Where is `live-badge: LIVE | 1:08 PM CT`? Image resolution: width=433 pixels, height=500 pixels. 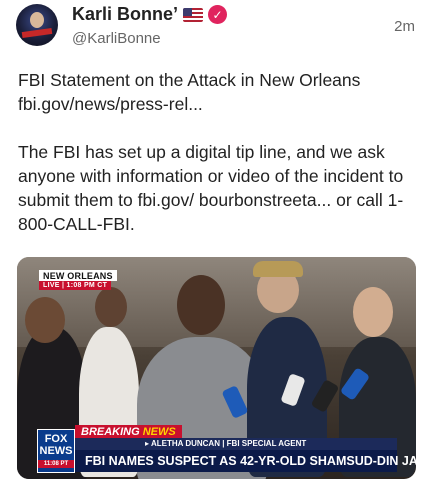
live-badge: LIVE | 1:08 PM CT is located at coordinates (75, 285).